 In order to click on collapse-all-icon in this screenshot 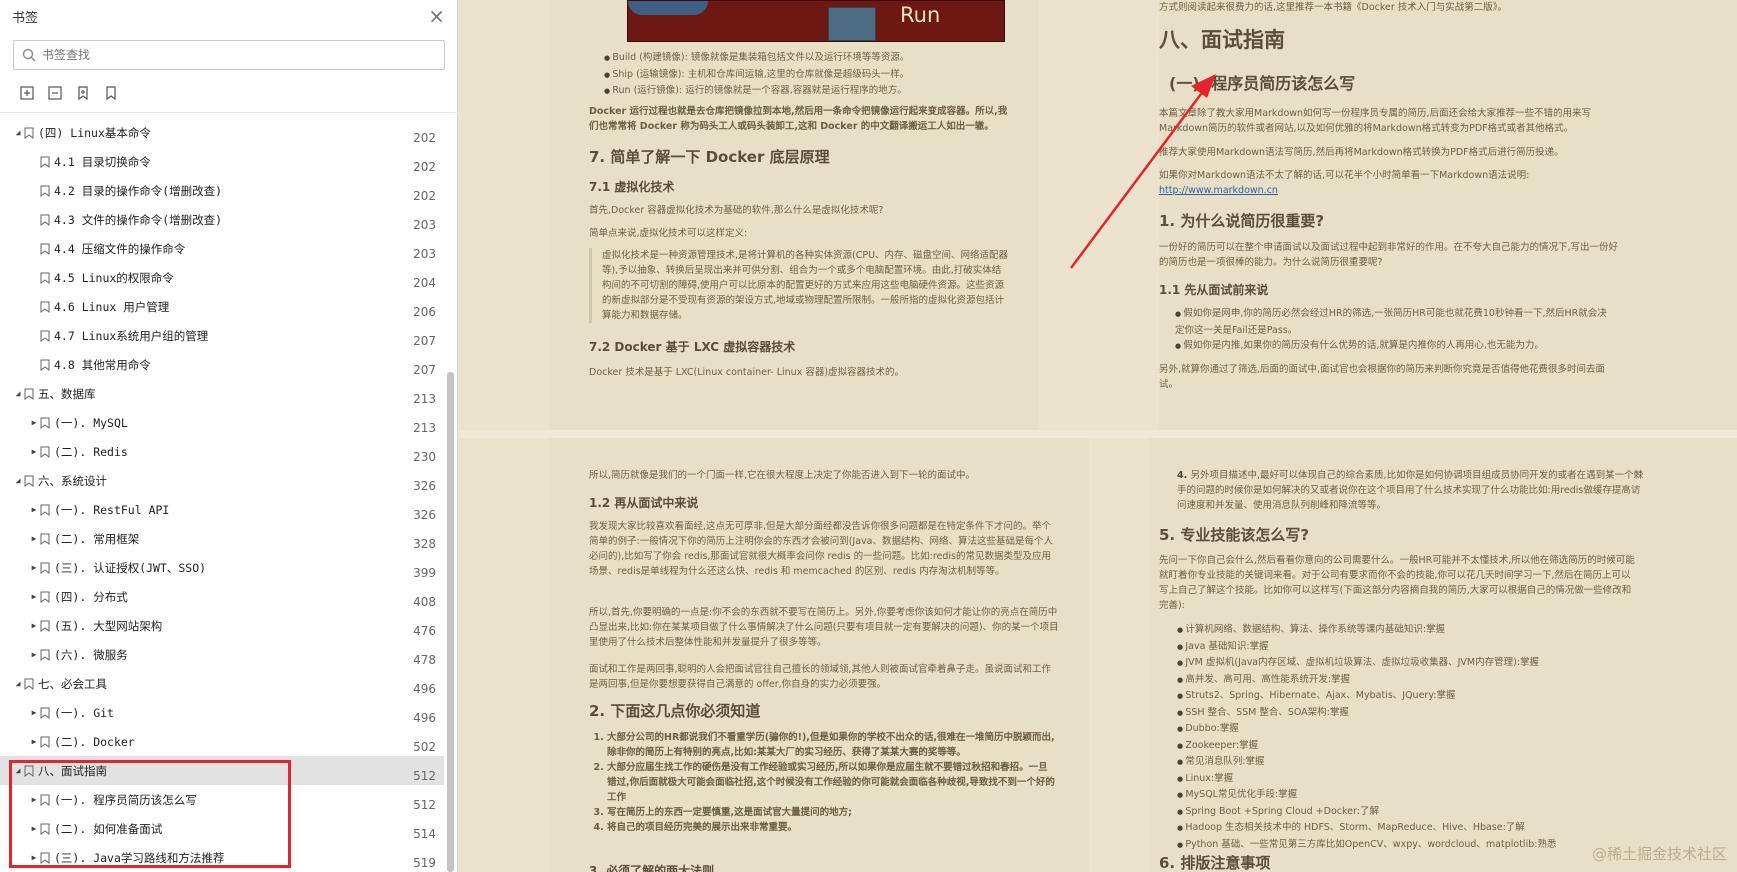, I will do `click(55, 93)`.